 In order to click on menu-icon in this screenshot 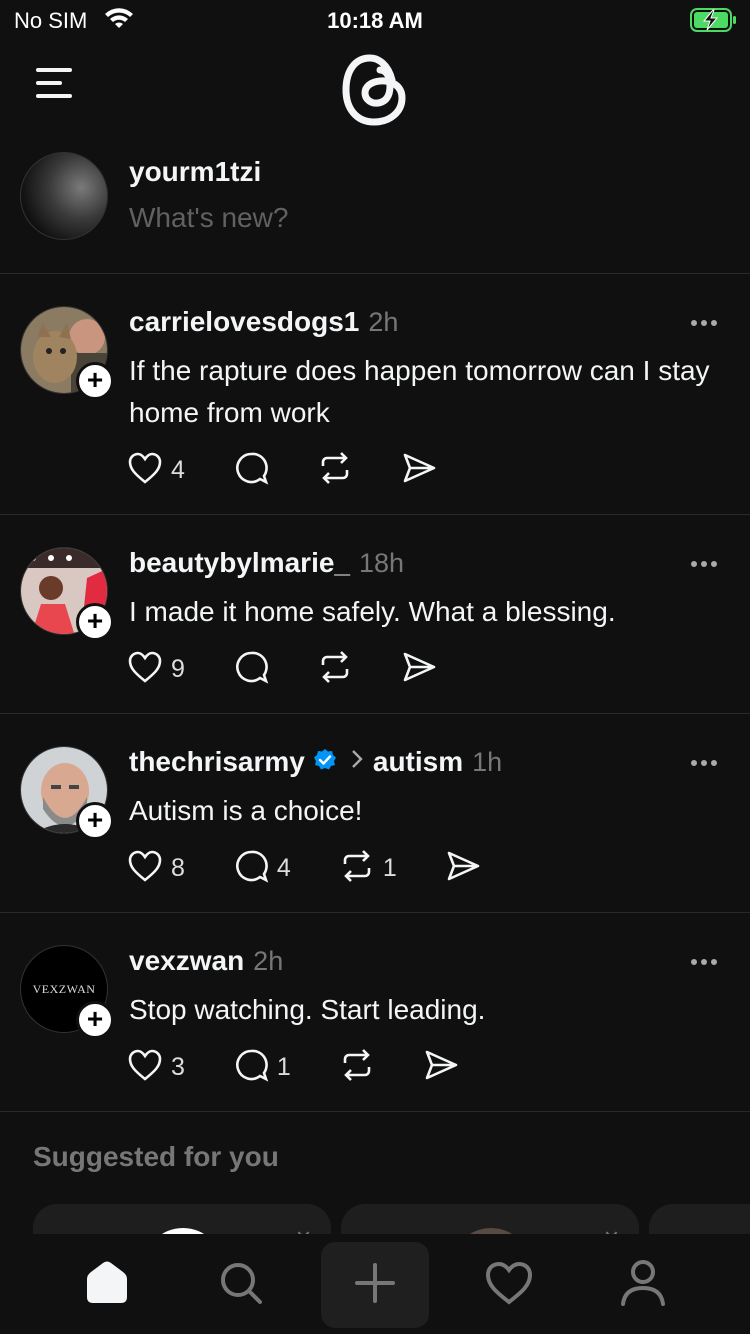, I will do `click(56, 84)`.